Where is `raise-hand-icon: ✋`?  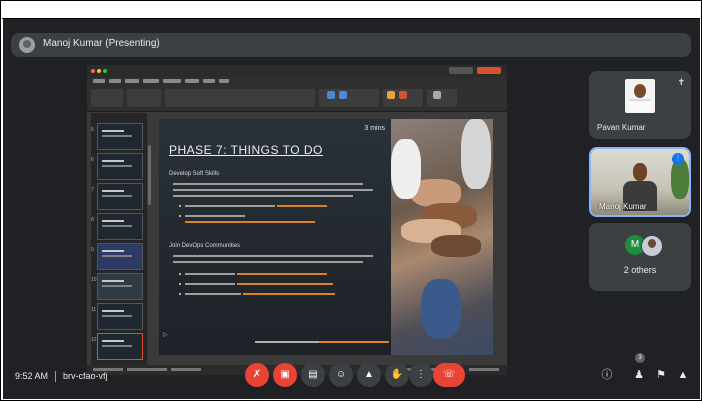 raise-hand-icon: ✋ is located at coordinates (397, 374).